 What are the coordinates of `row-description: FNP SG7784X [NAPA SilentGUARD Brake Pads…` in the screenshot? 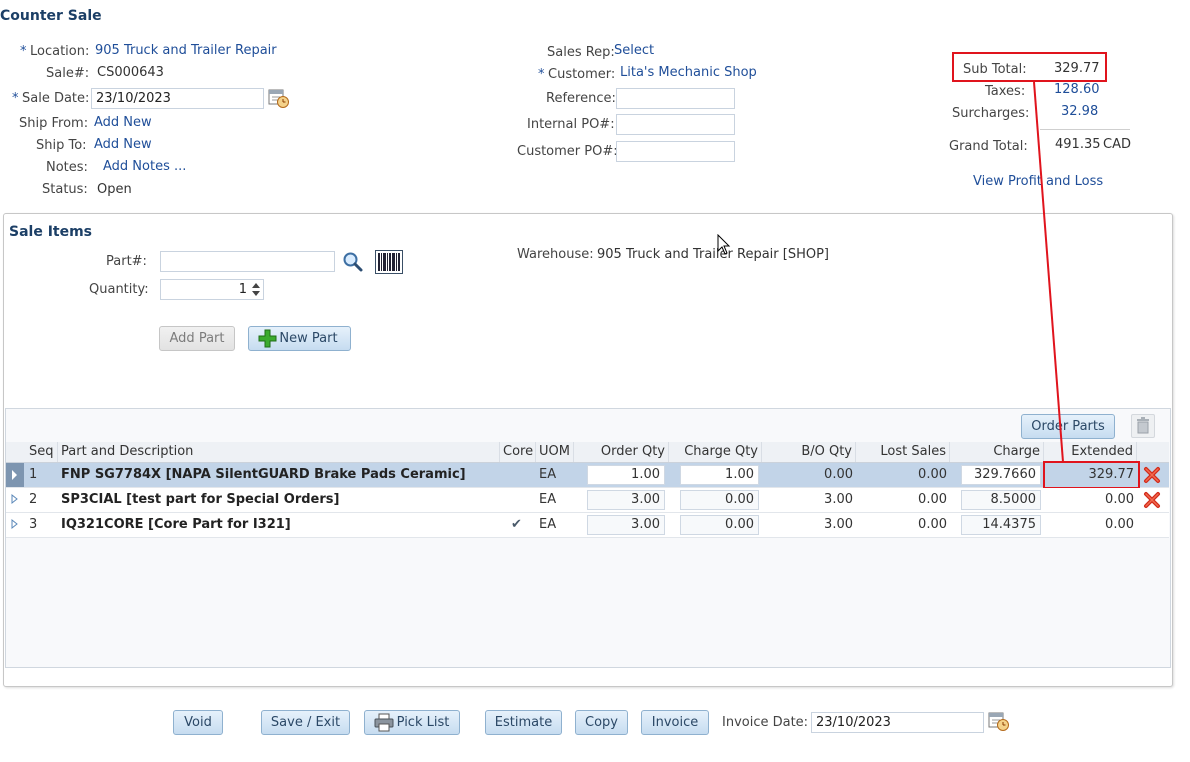 It's located at (263, 474).